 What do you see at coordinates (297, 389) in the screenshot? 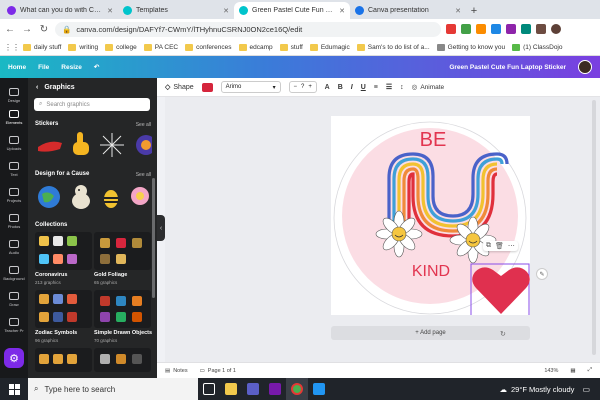
I see `chrome-icon` at bounding box center [297, 389].